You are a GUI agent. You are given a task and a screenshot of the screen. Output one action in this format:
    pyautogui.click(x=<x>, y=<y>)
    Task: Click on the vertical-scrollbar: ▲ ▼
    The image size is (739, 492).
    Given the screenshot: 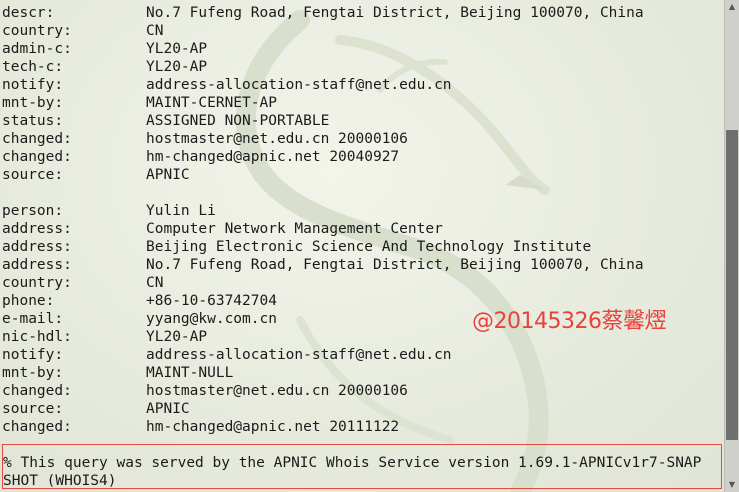 What is the action you would take?
    pyautogui.click(x=731, y=246)
    